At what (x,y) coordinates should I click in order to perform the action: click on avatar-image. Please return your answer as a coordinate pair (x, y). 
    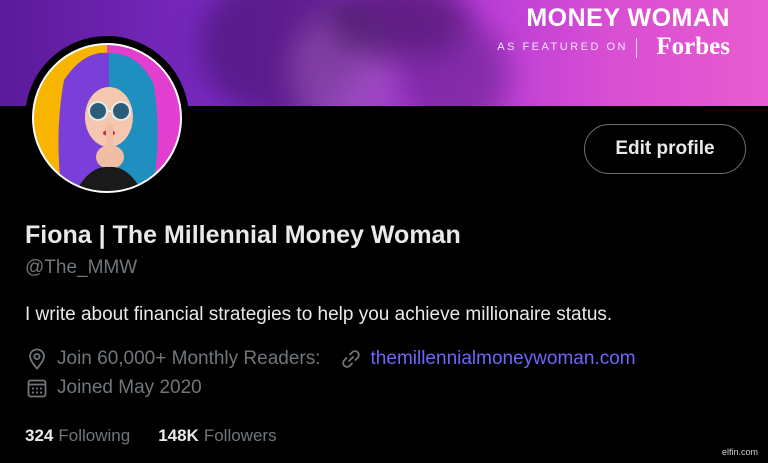
    Looking at the image, I should click on (107, 118).